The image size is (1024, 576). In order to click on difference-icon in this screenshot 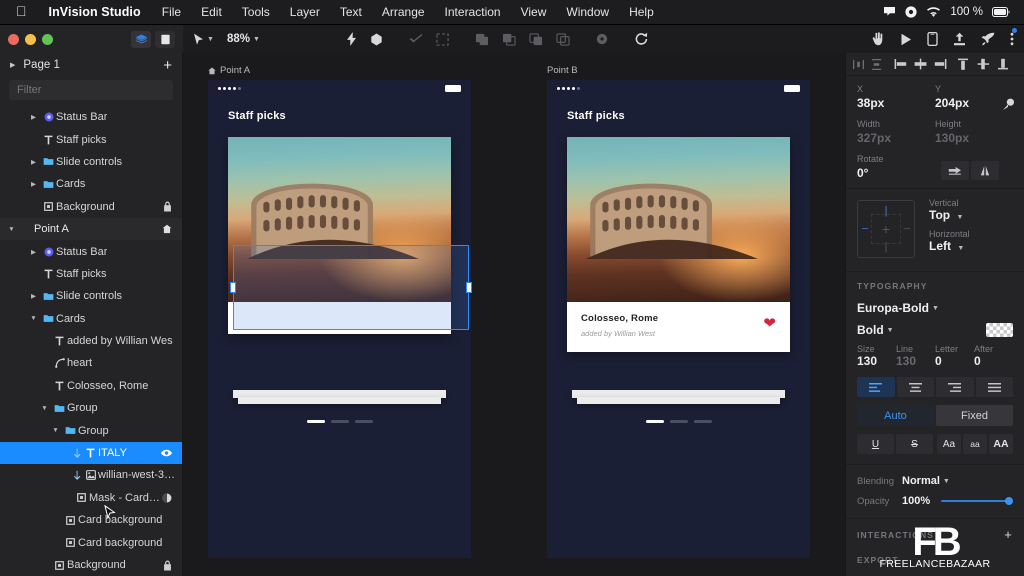, I will do `click(563, 39)`.